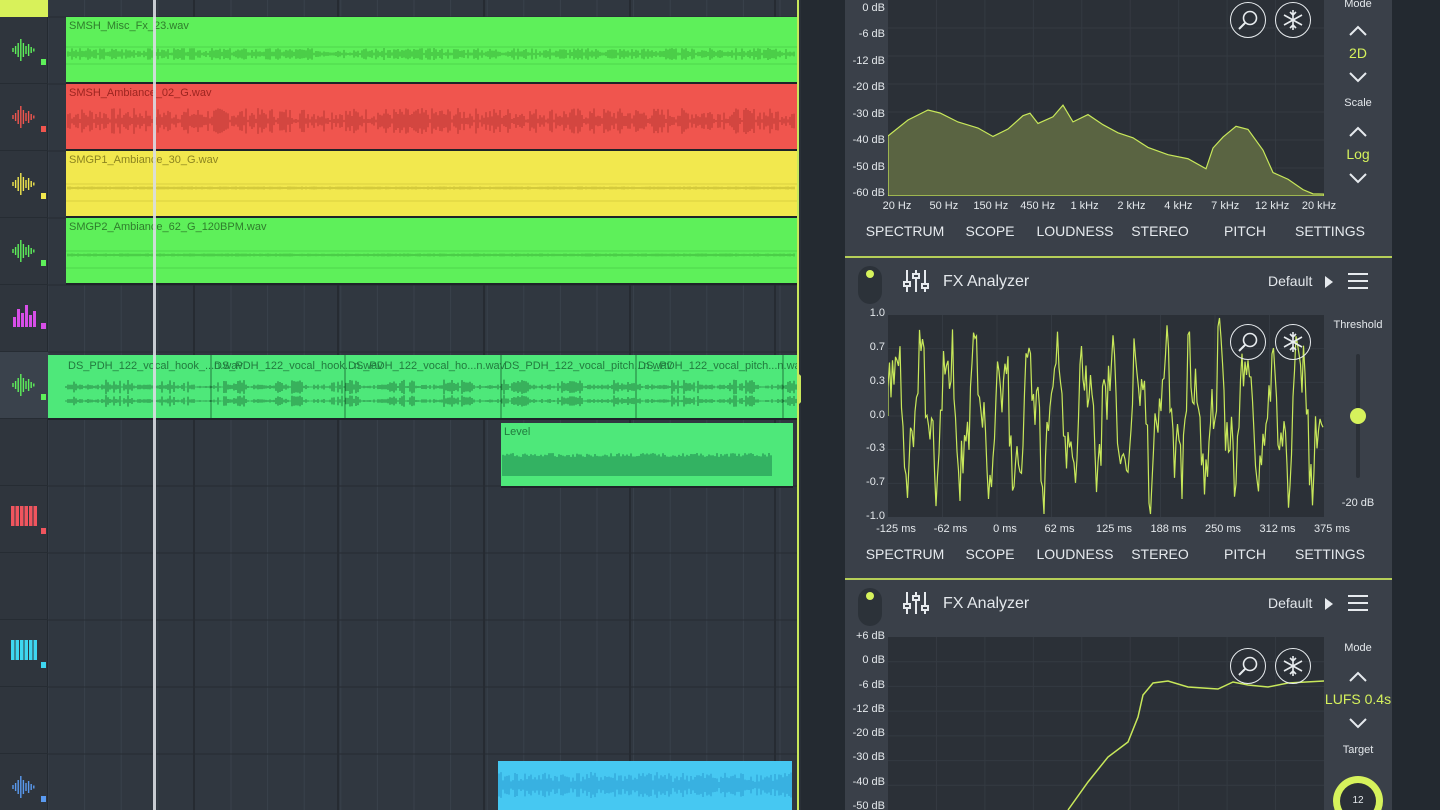 Image resolution: width=1440 pixels, height=810 pixels. Describe the element at coordinates (645, 785) in the screenshot. I see `audio-clip` at that location.